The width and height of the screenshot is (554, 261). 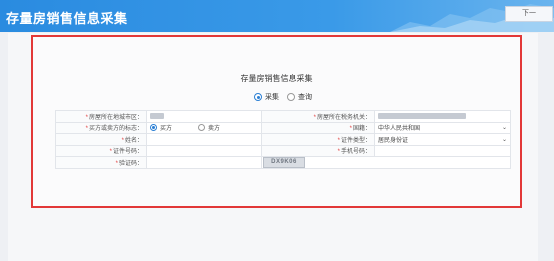 What do you see at coordinates (318, 150) in the screenshot?
I see `phone-label: *手机号码：` at bounding box center [318, 150].